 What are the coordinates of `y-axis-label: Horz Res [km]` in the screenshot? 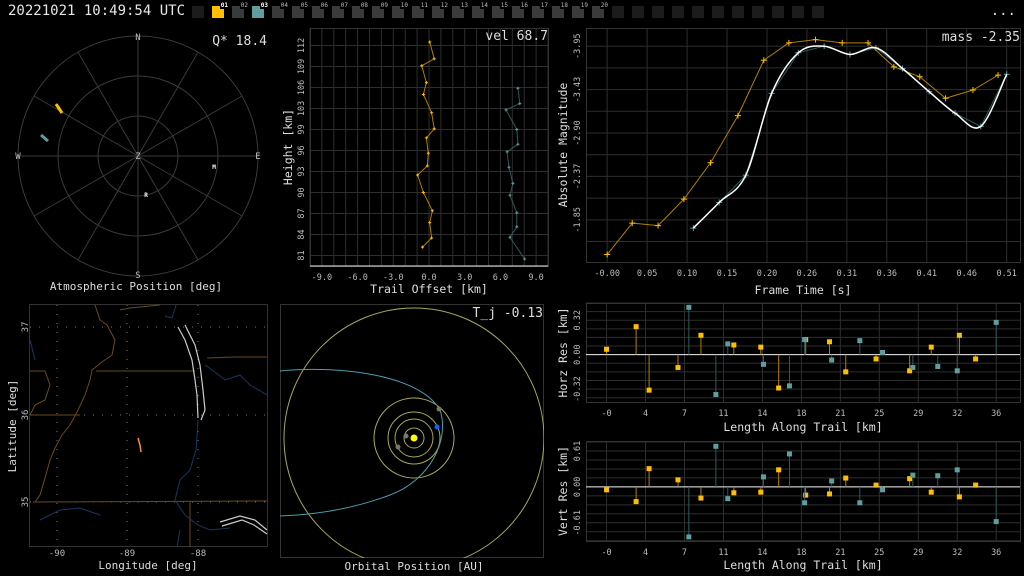 It's located at (563, 352).